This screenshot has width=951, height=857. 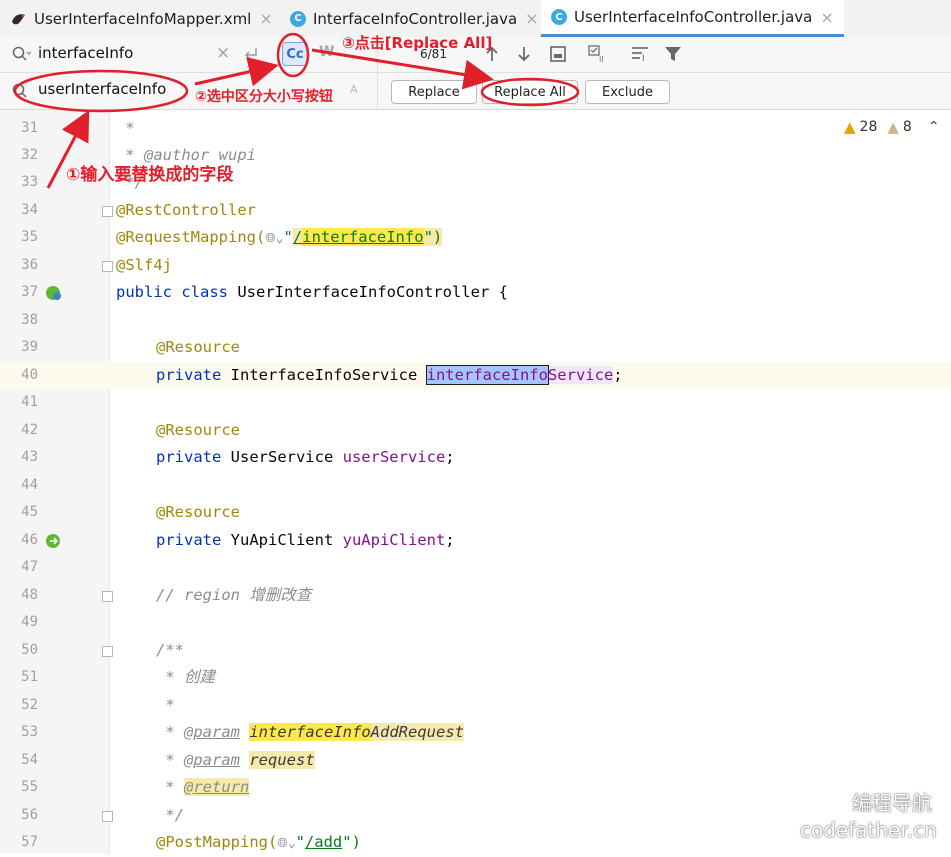 I want to click on annotation-step1: ①输入要替换成的字段, so click(x=150, y=175).